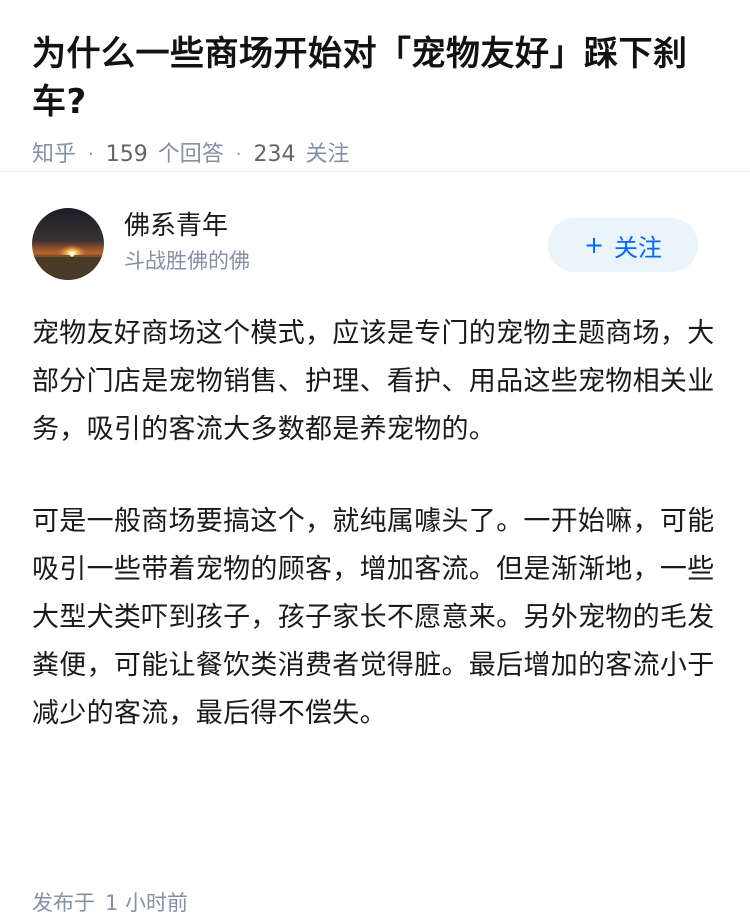  Describe the element at coordinates (375, 240) in the screenshot. I see `author-row: 佛系青年 斗战胜佛的佛 + 关注` at that location.